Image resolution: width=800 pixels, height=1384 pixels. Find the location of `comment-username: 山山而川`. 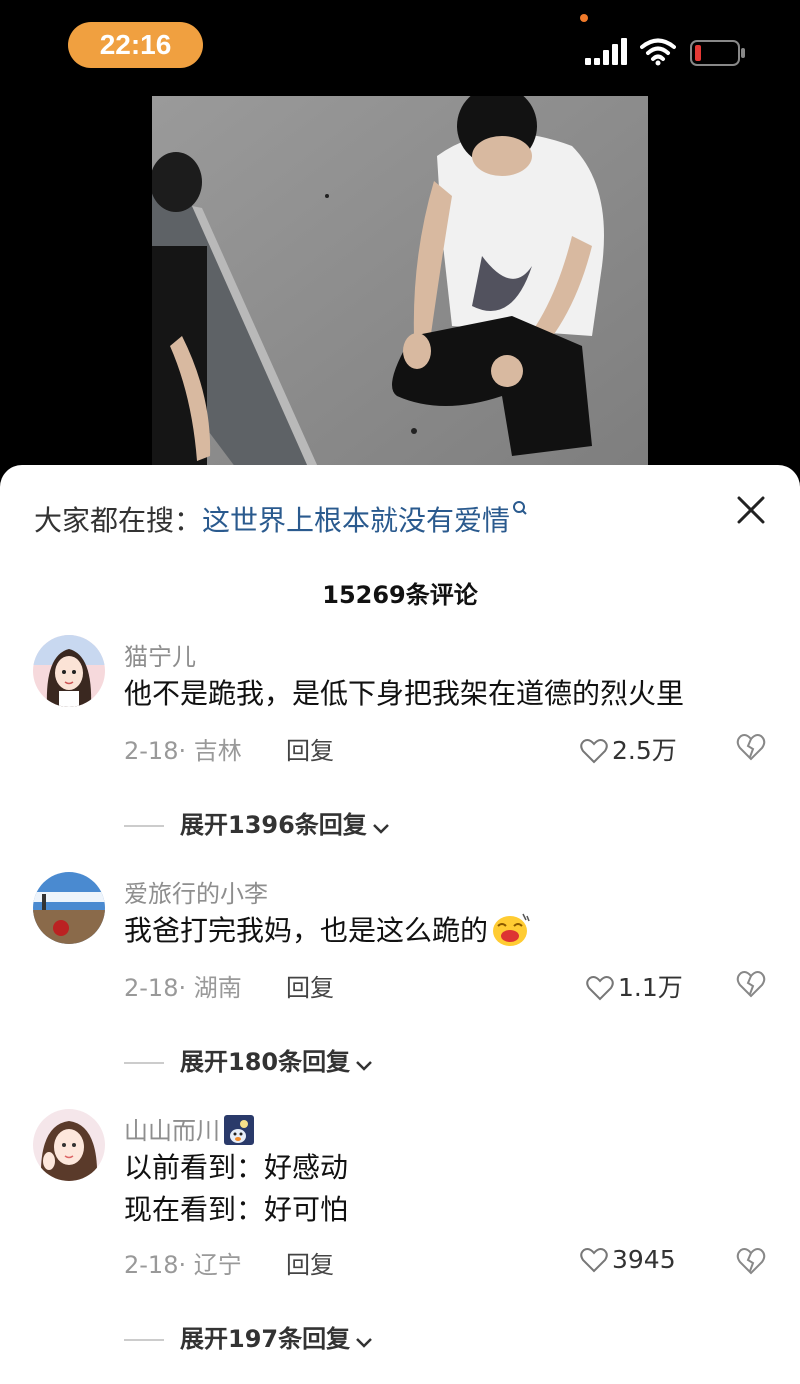

comment-username: 山山而川 is located at coordinates (172, 1131).